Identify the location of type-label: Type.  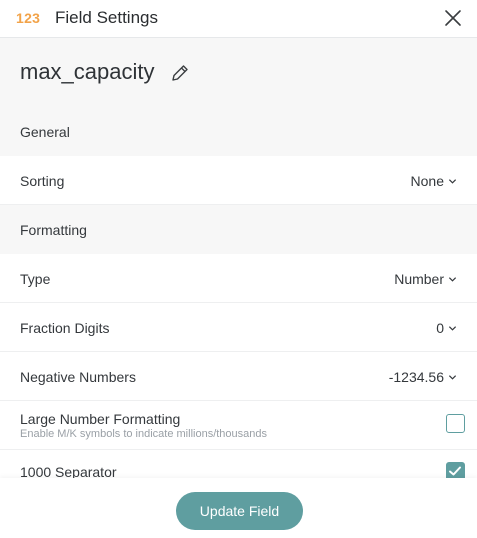
(35, 279).